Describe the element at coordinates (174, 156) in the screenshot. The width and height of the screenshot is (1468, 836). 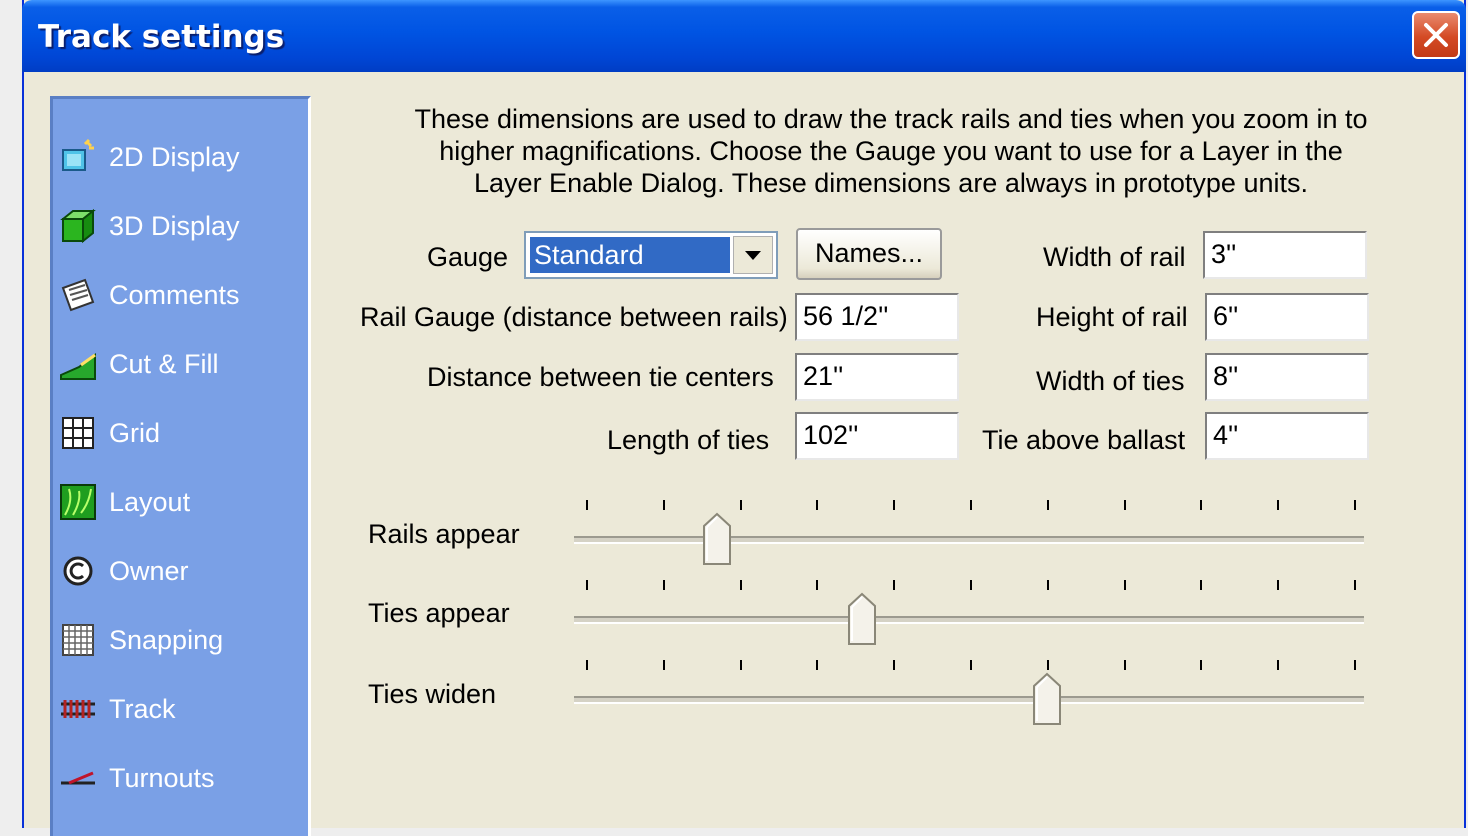
I see `sidebar-item-label: 2D Display` at that location.